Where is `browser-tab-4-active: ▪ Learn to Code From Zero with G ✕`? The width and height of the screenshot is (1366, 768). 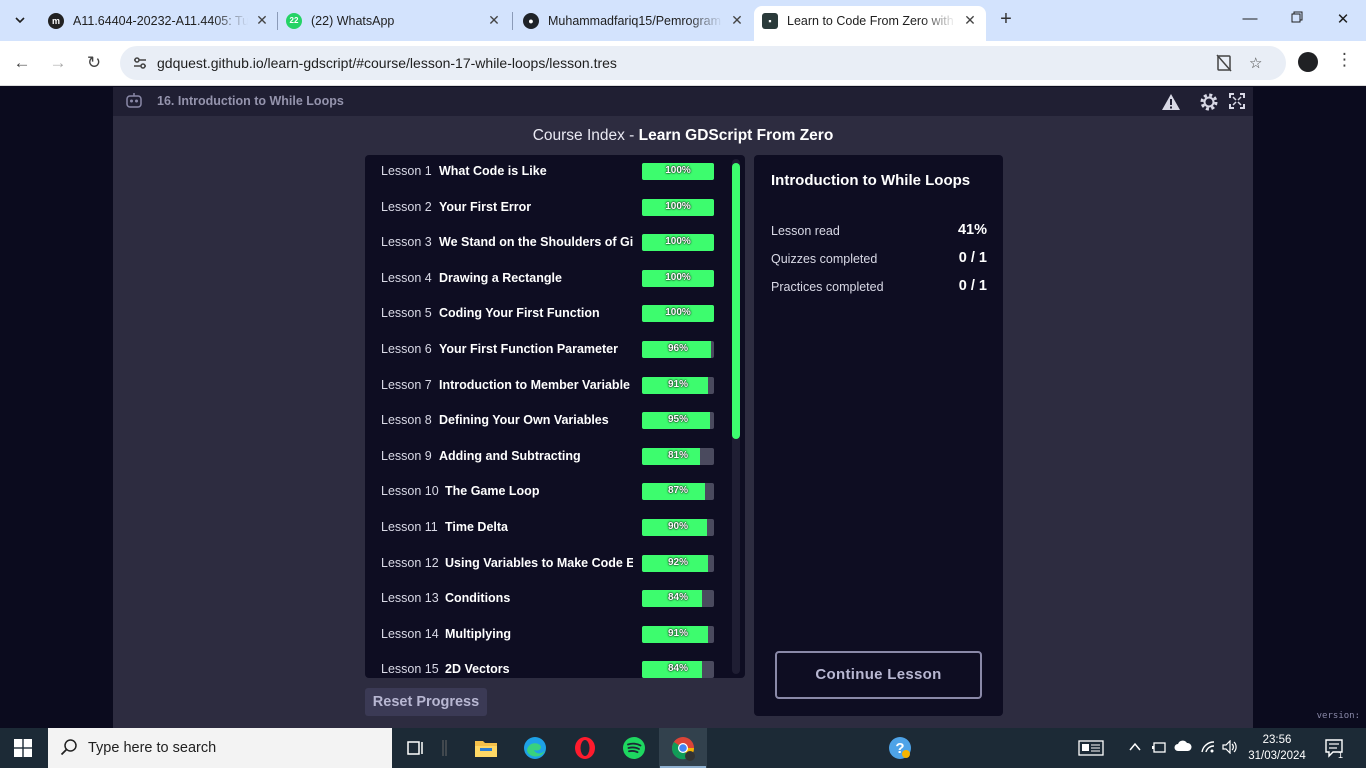
browser-tab-4-active: ▪ Learn to Code From Zero with G ✕ is located at coordinates (870, 23).